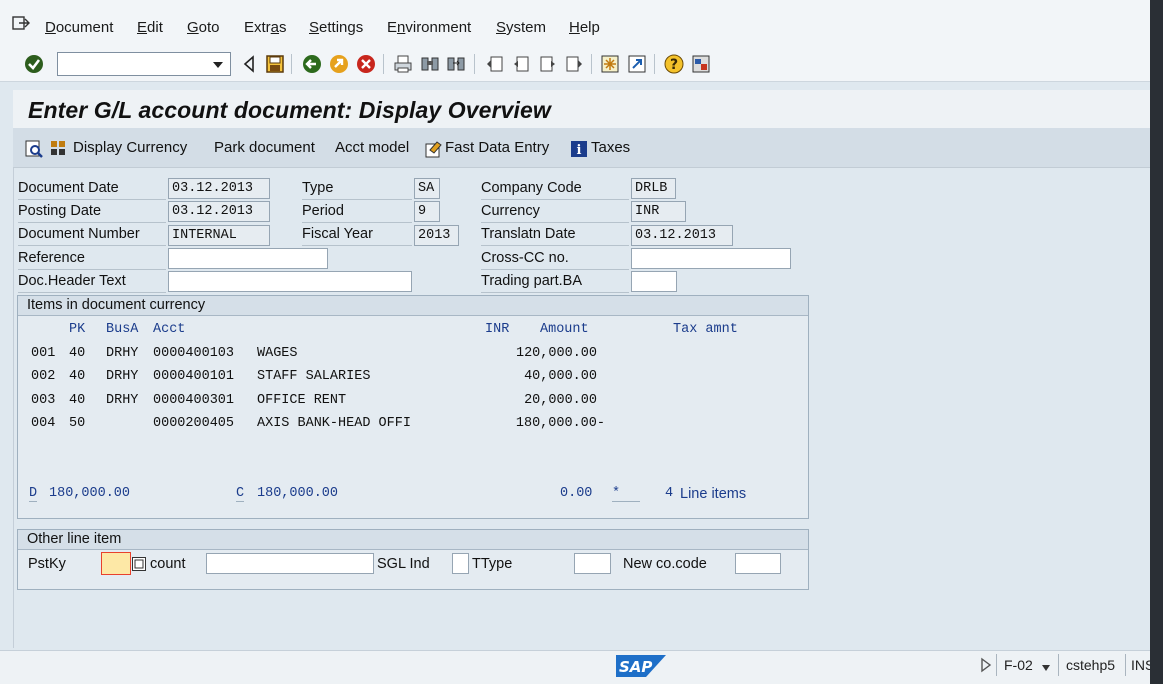  What do you see at coordinates (92, 236) in the screenshot?
I see `document-number-label: Document Number` at bounding box center [92, 236].